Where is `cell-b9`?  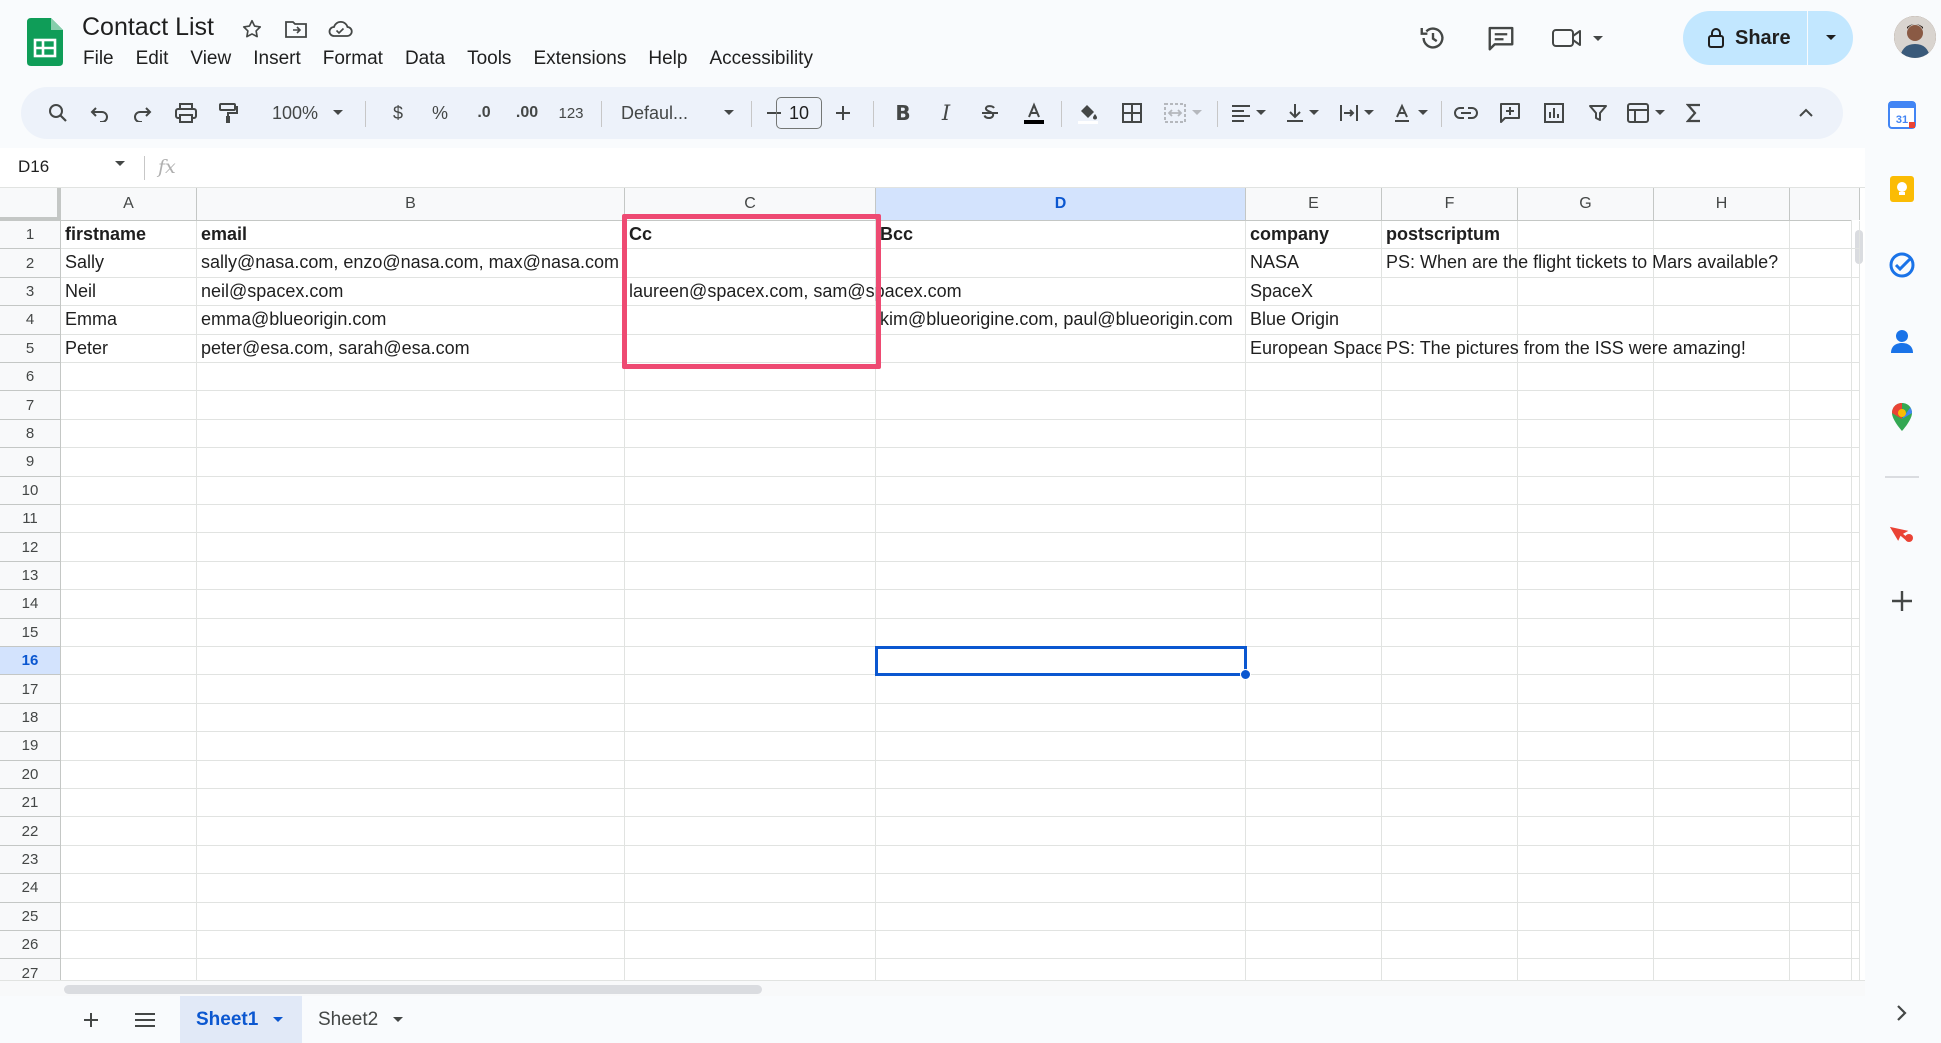
cell-b9 is located at coordinates (411, 462).